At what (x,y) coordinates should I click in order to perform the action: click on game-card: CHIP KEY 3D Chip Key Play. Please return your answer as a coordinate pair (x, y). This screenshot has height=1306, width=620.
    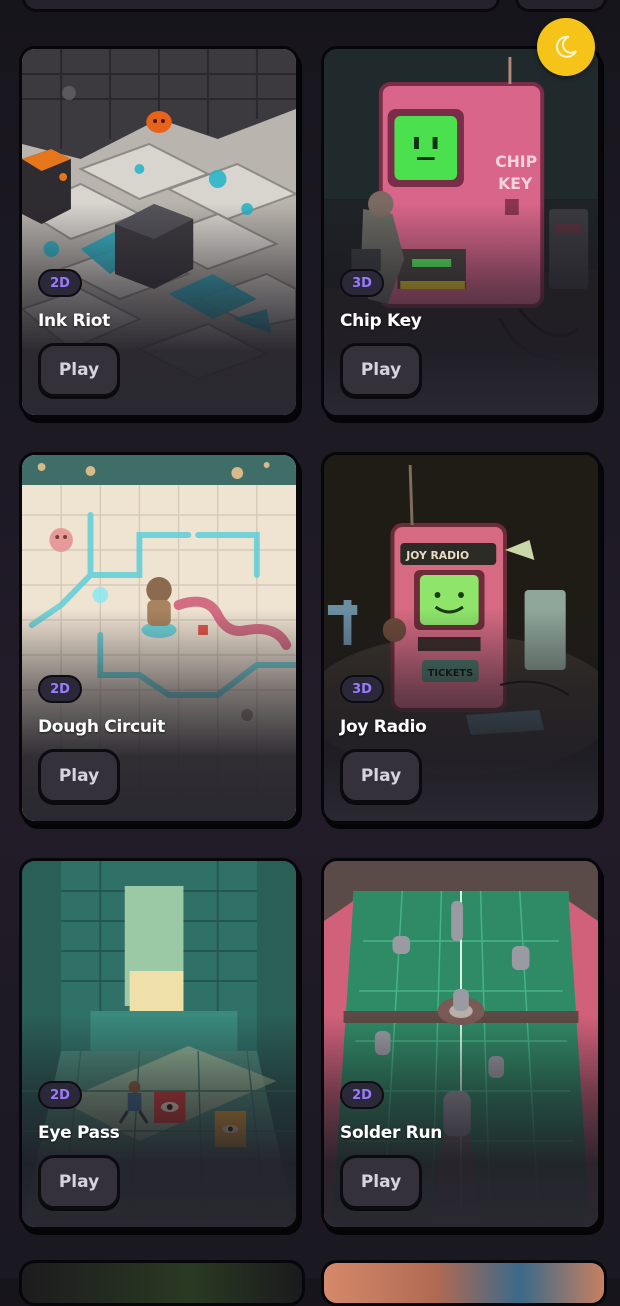
    Looking at the image, I should click on (461, 232).